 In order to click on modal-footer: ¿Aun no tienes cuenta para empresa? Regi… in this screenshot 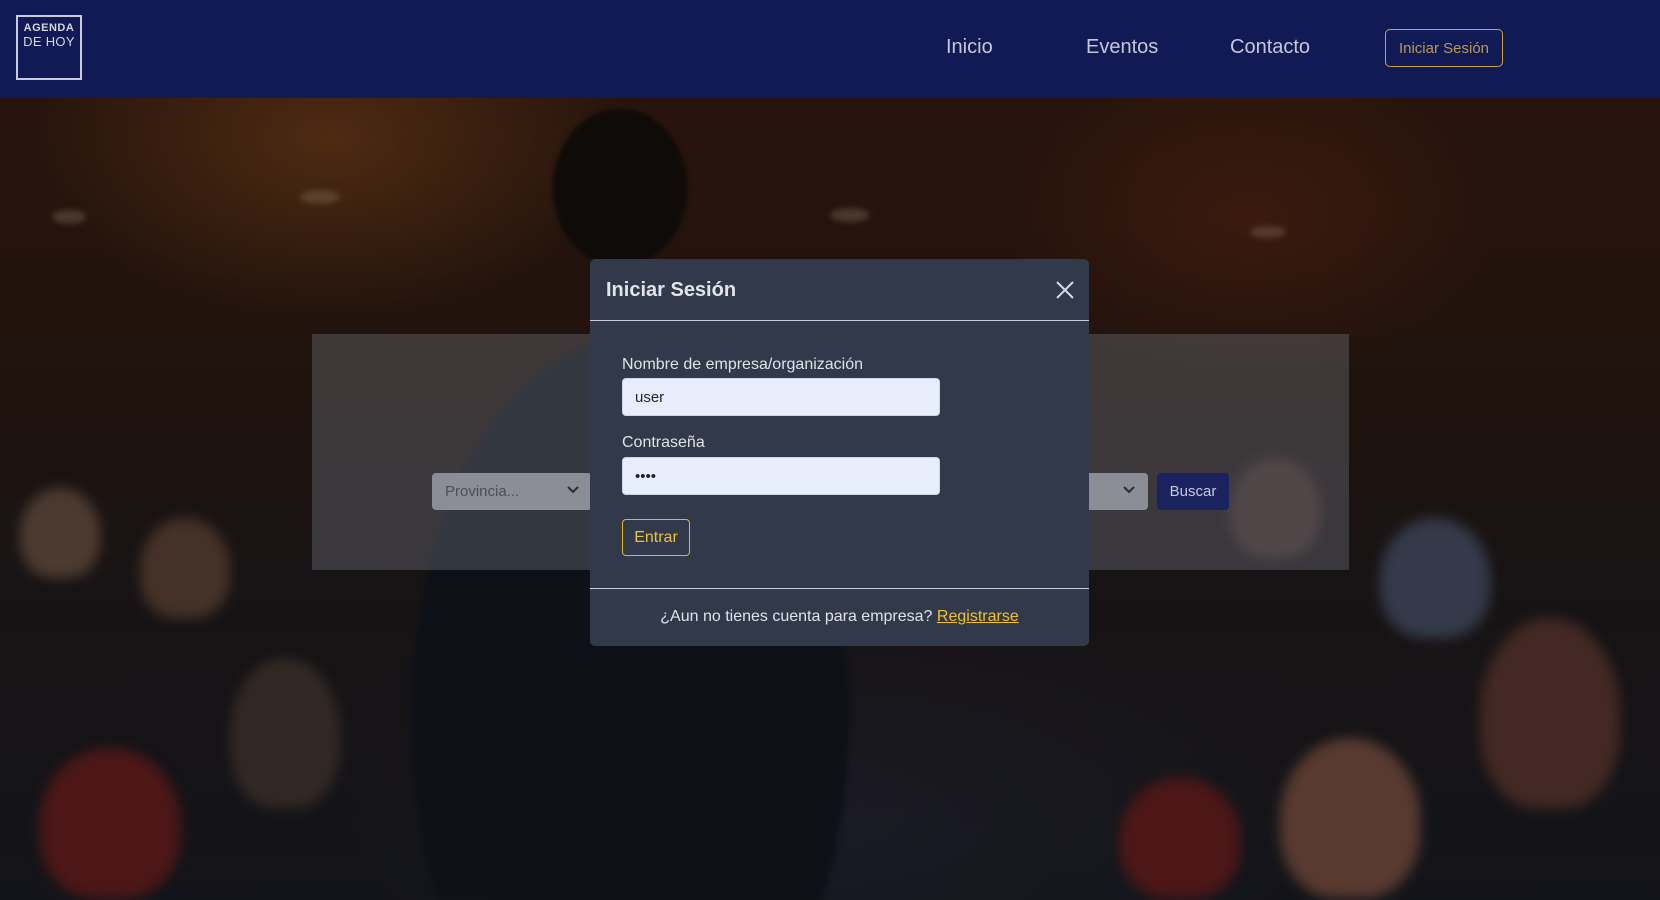, I will do `click(839, 617)`.